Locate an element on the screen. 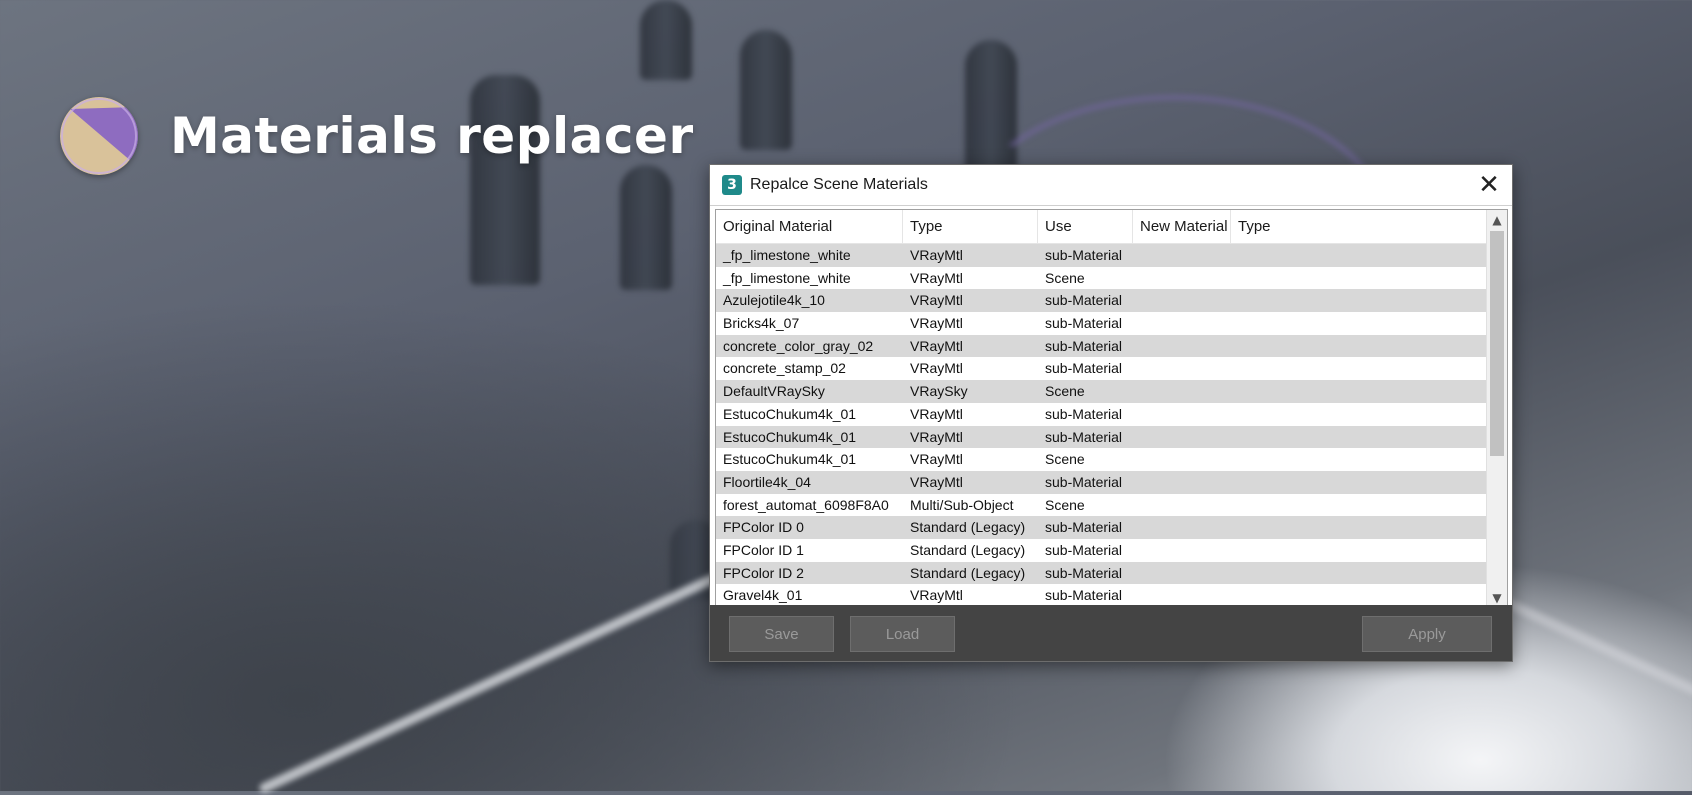 This screenshot has height=795, width=1692. table-row: Gravel4k_01 VRayMtl sub-Material is located at coordinates (1101, 595).